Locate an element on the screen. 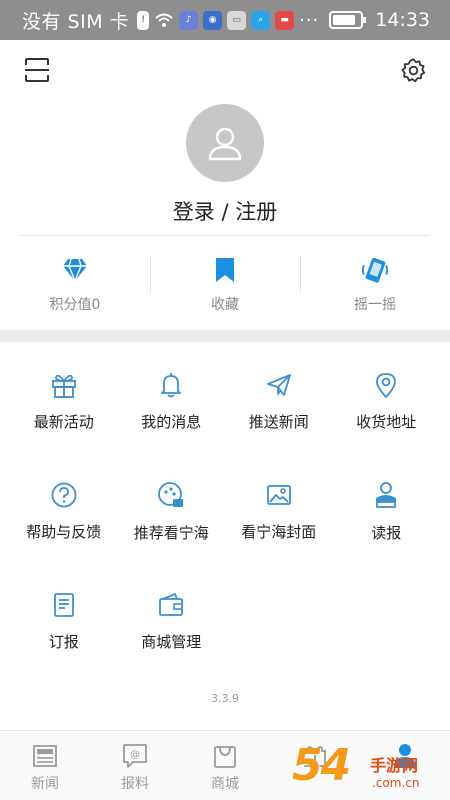 Image resolution: width=450 pixels, height=800 pixels. stat-points-label: 积分值0 is located at coordinates (75, 305).